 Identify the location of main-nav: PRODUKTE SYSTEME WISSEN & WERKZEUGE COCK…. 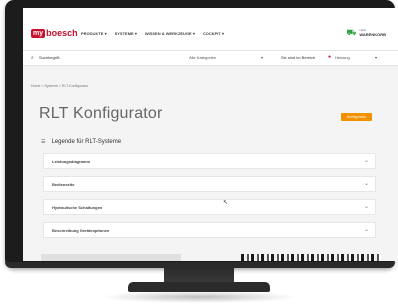
(152, 33).